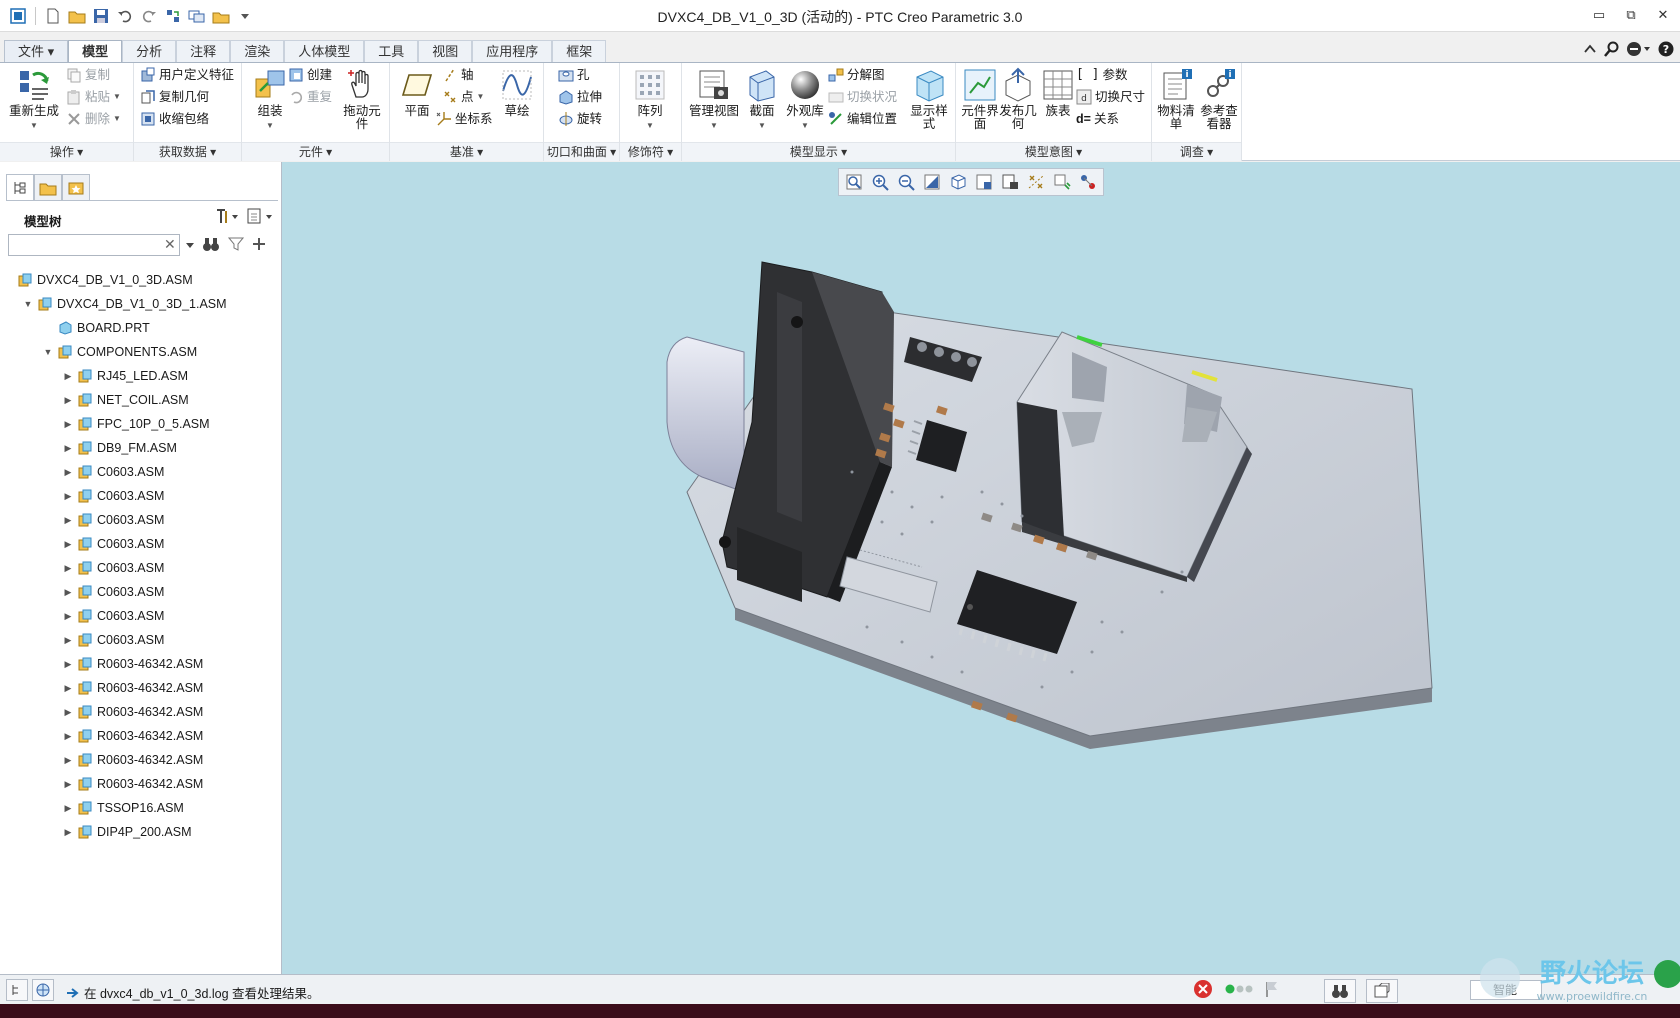 This screenshot has width=1680, height=1018. I want to click on flag-icon, so click(1272, 990).